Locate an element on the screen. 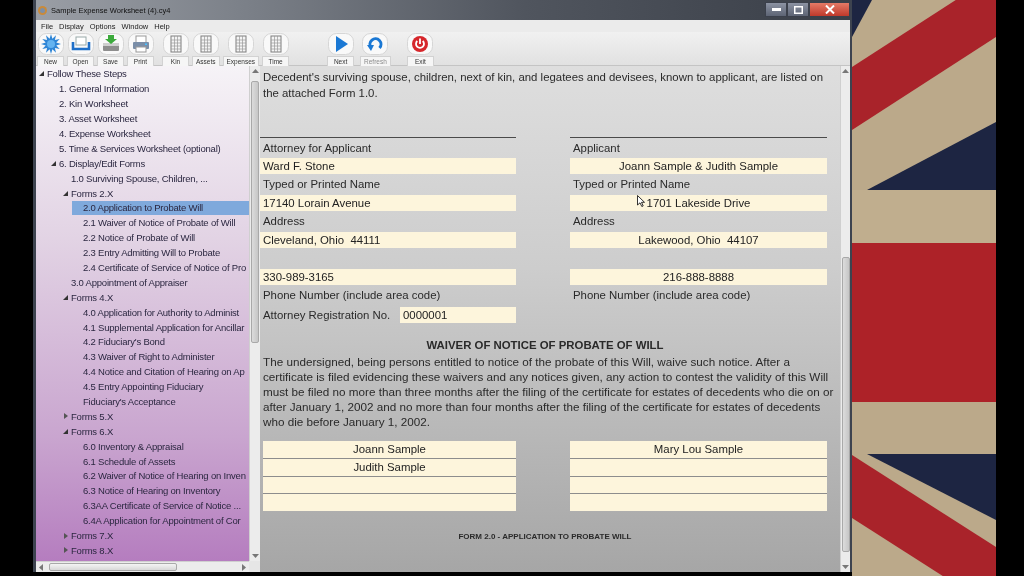 This screenshot has width=1024, height=576. text-field: Joann Sample & Judith Sample is located at coordinates (698, 166).